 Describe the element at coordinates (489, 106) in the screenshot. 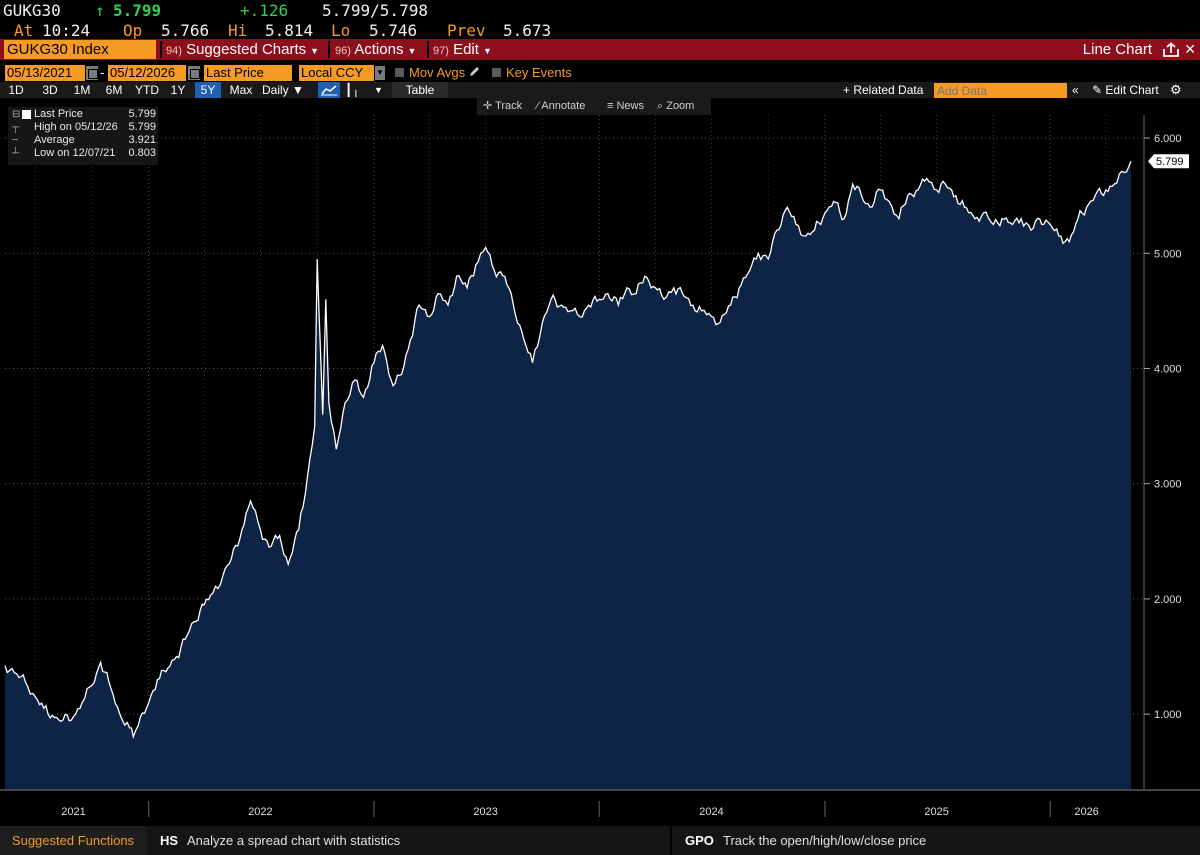

I see `crosshair-icon: ✛` at that location.